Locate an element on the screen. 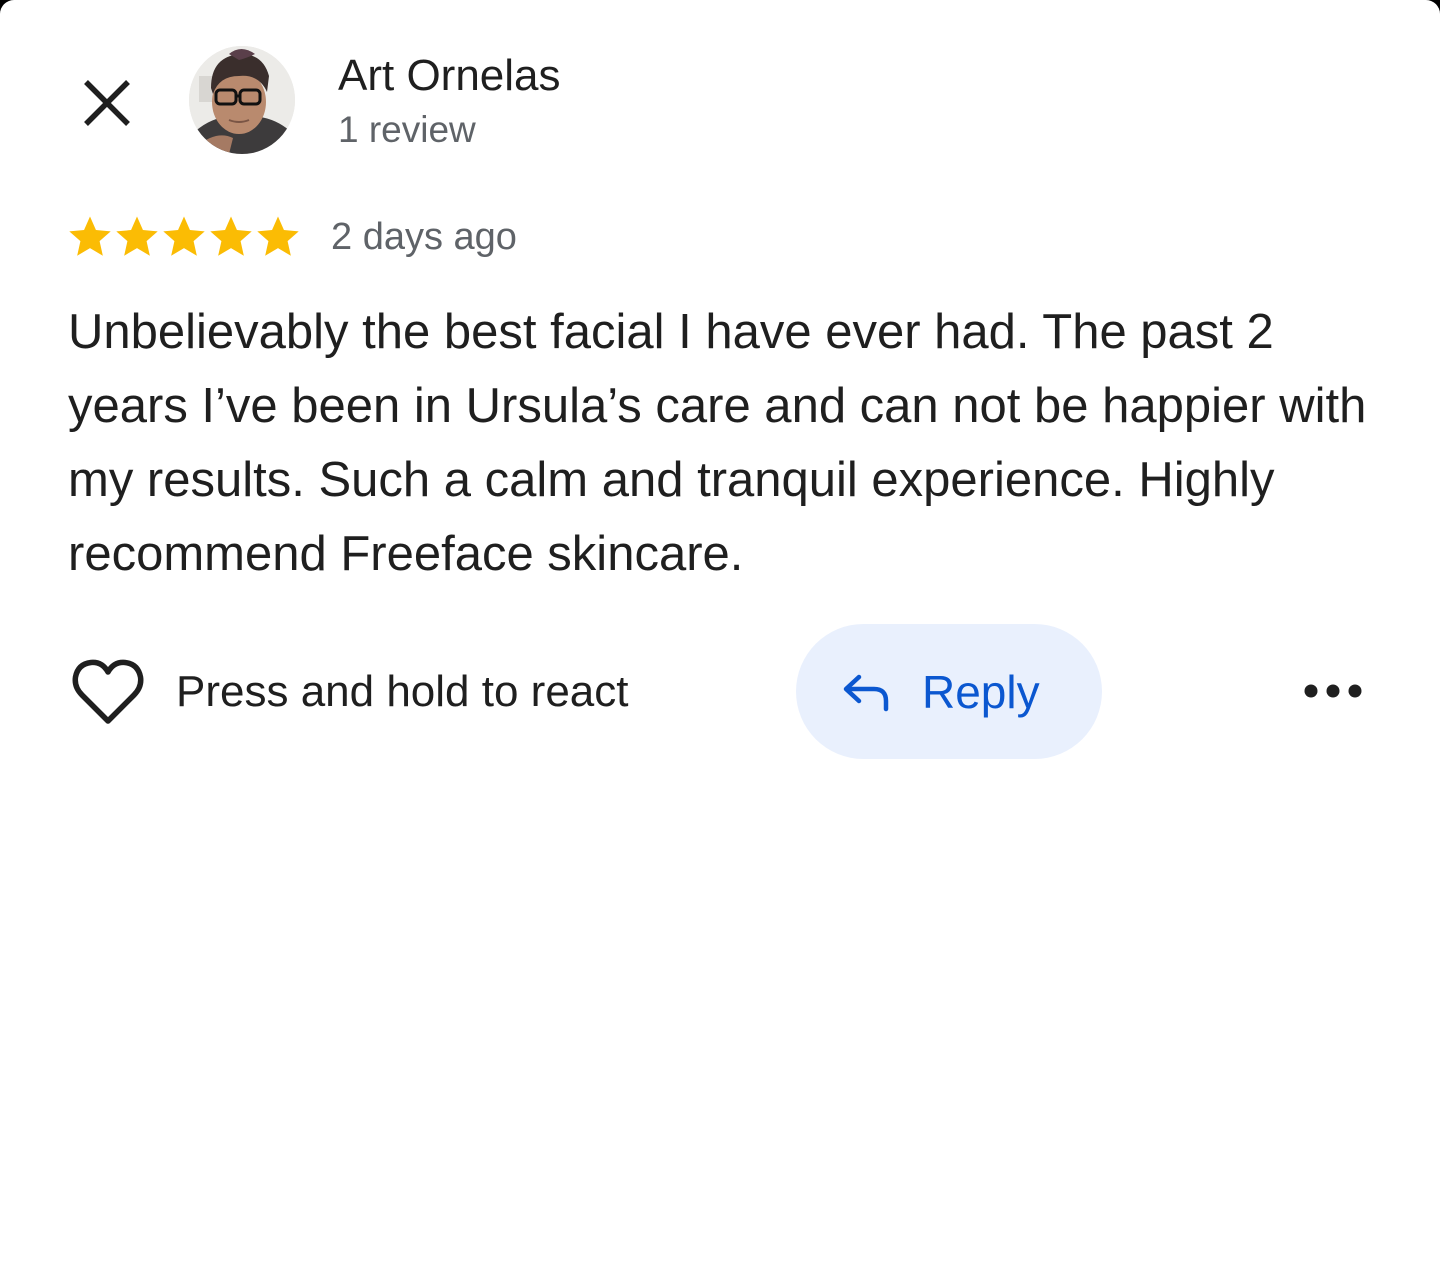  close-icon is located at coordinates (107, 103).